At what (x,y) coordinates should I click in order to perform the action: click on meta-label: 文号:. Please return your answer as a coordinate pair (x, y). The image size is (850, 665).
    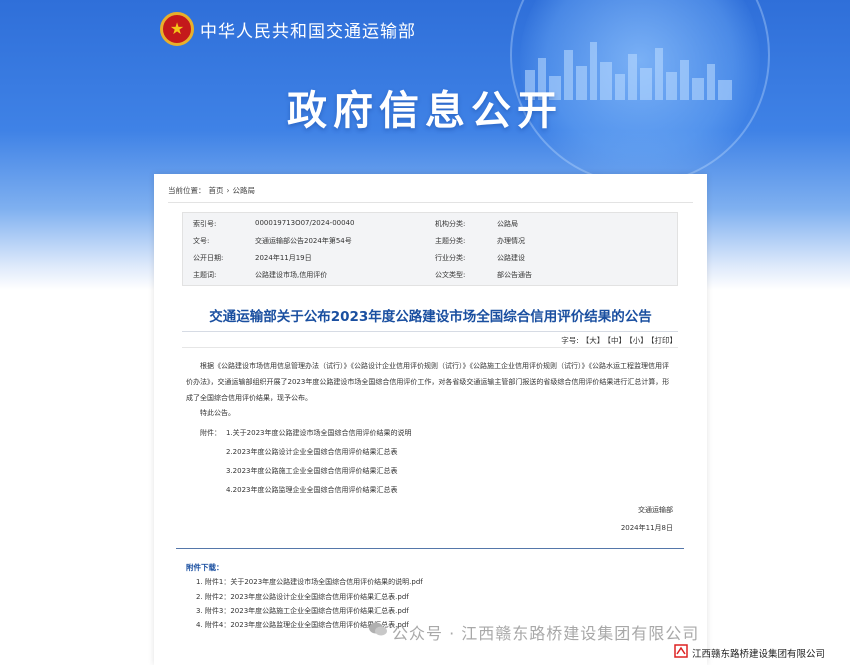
    Looking at the image, I should click on (201, 241).